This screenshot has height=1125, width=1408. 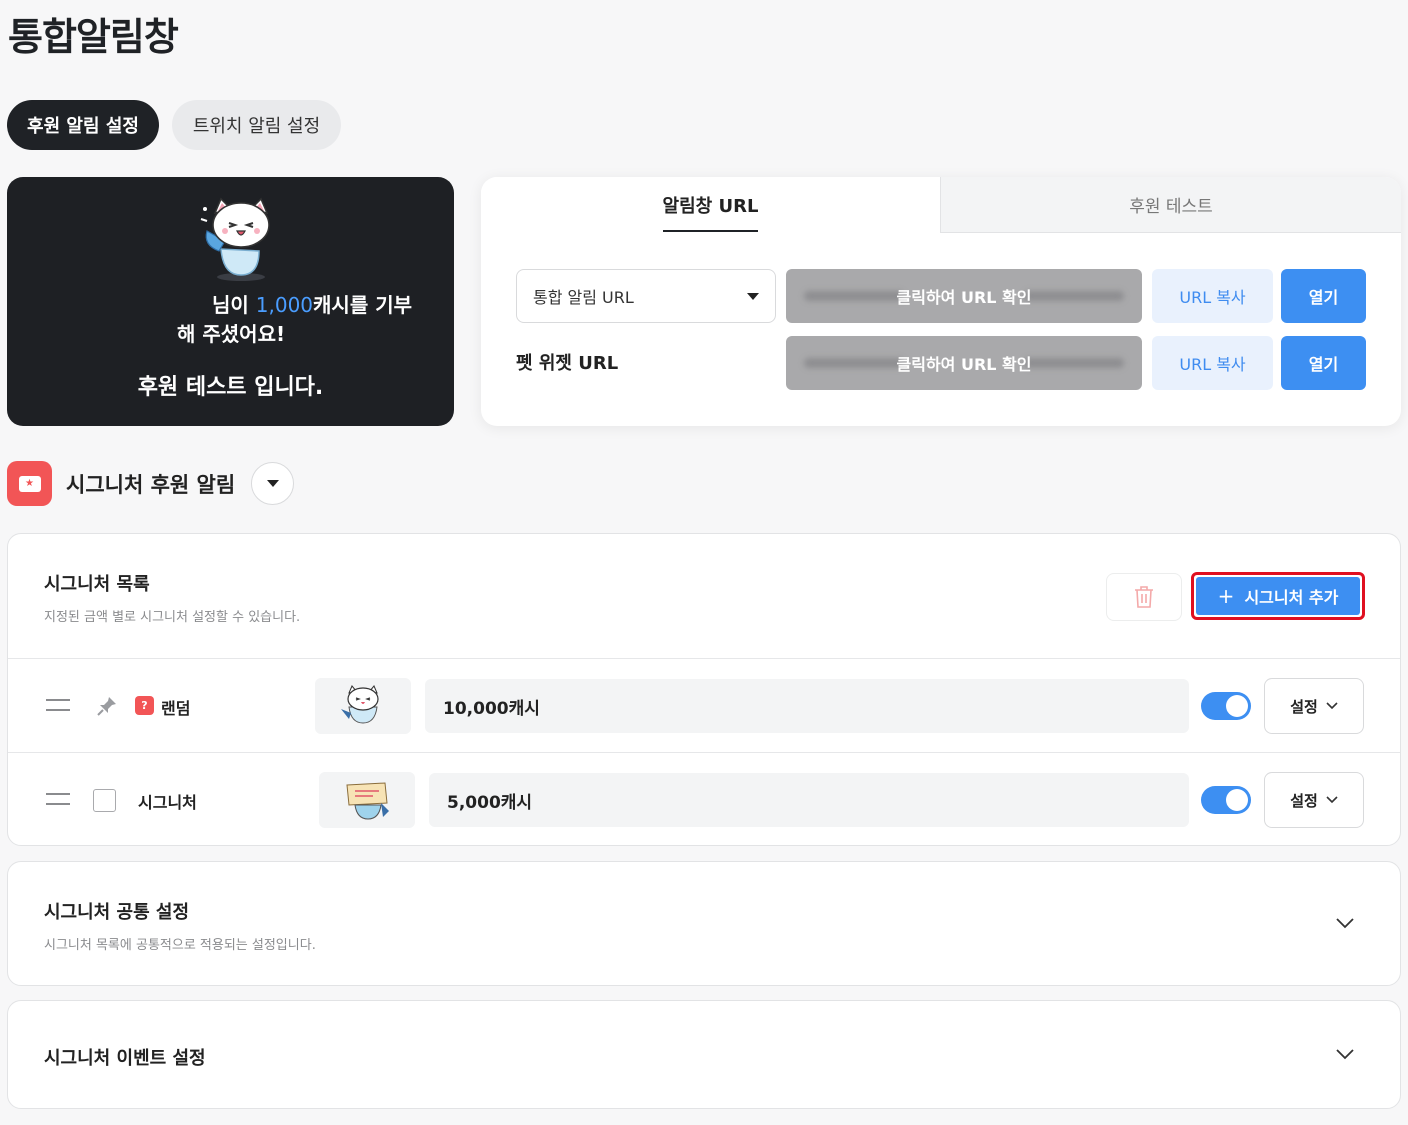 What do you see at coordinates (83, 125) in the screenshot?
I see `tab-donation-alert-settings: 후원 알림 설정` at bounding box center [83, 125].